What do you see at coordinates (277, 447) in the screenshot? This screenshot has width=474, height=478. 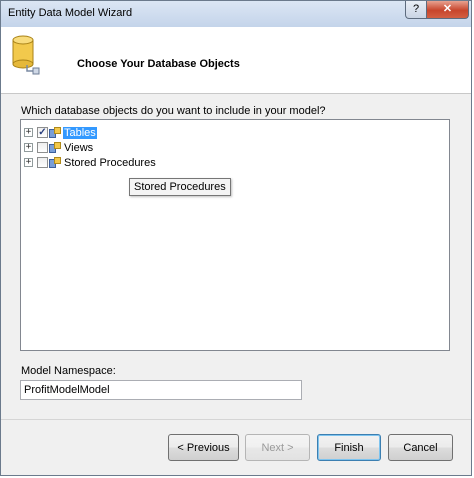 I see `next-button: Next >` at bounding box center [277, 447].